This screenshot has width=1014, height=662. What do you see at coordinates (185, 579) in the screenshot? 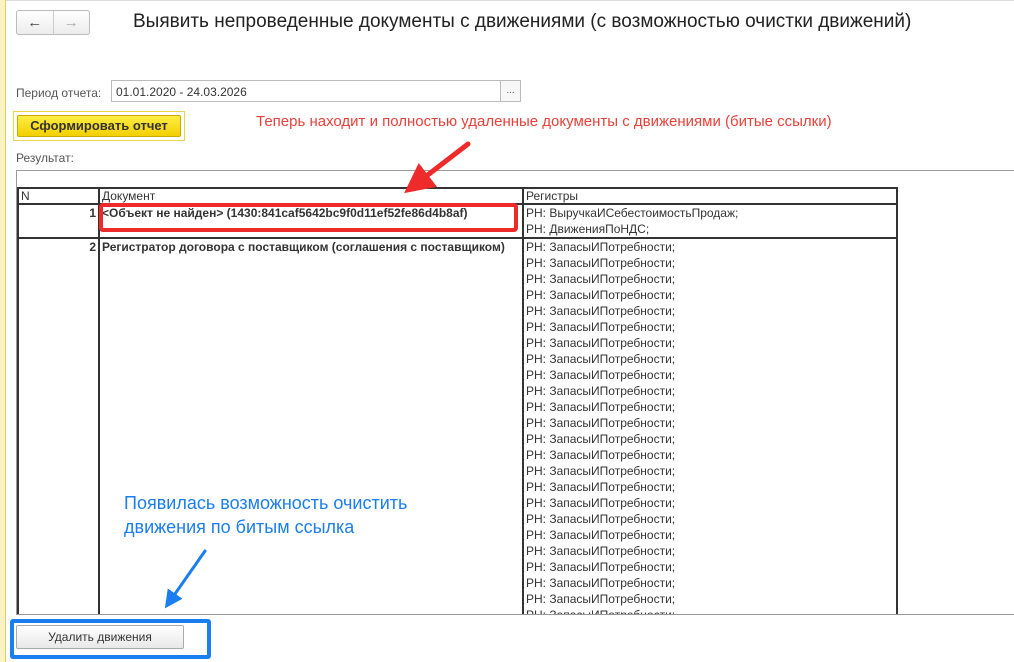
I see `blue-arrow-icon` at bounding box center [185, 579].